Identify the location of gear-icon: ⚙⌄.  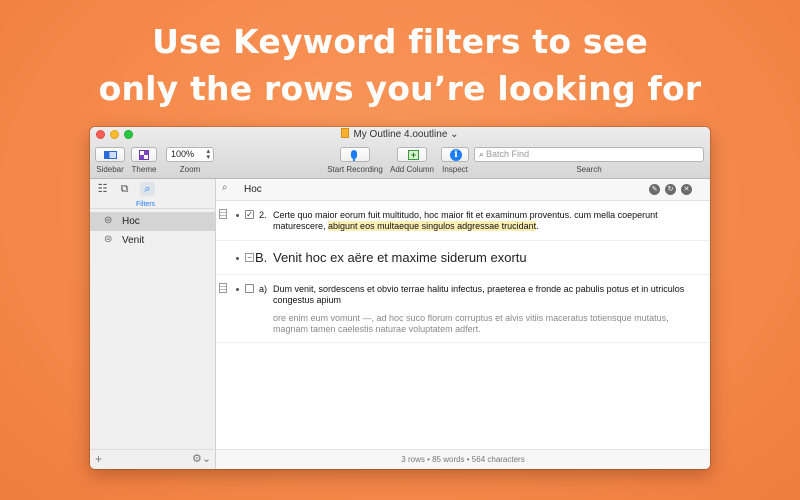
(201, 458).